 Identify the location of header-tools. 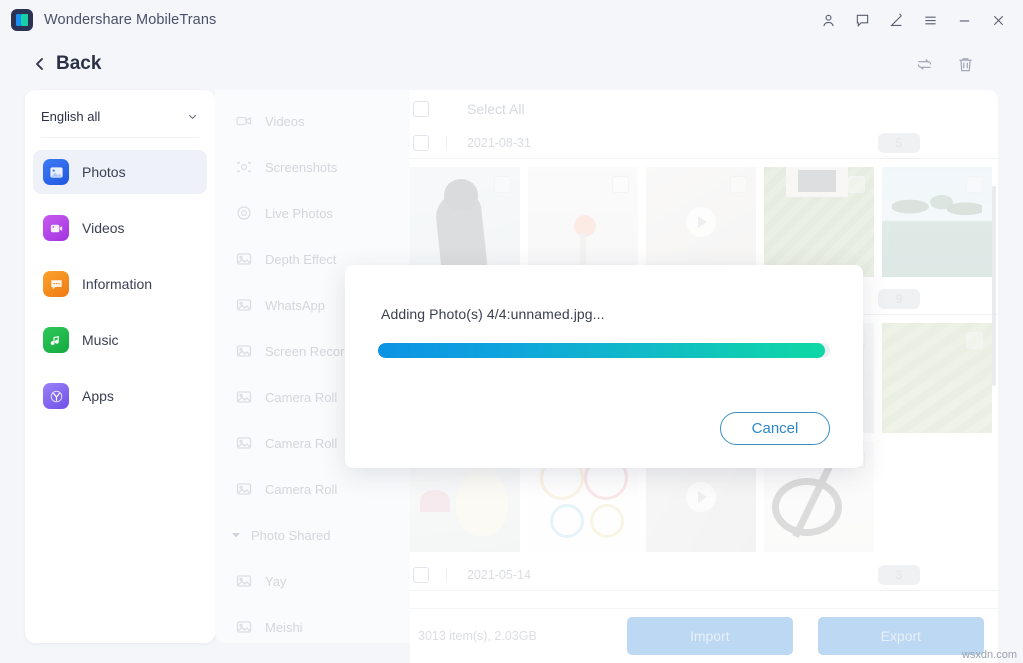
(969, 64).